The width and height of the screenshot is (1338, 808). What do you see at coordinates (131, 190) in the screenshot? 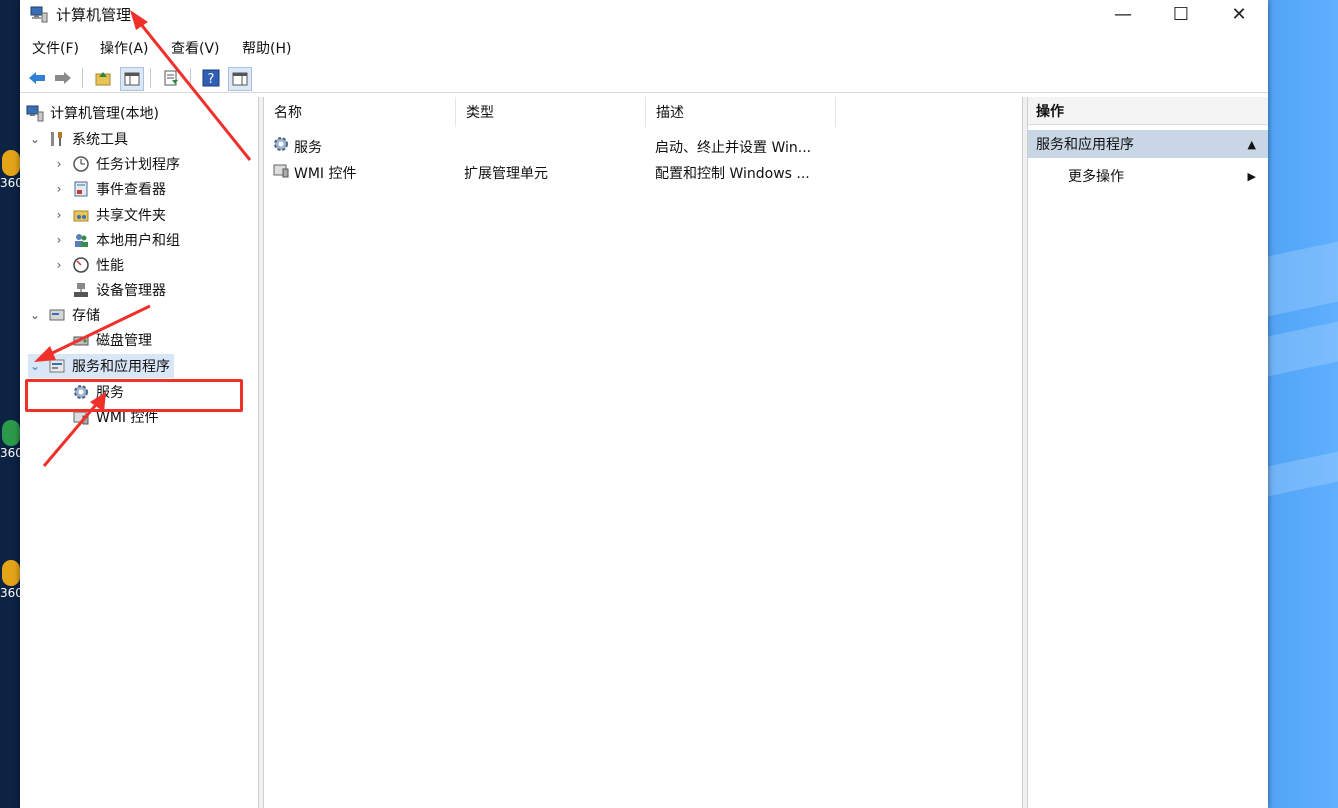
I see `tree-label: 事件查看器` at bounding box center [131, 190].